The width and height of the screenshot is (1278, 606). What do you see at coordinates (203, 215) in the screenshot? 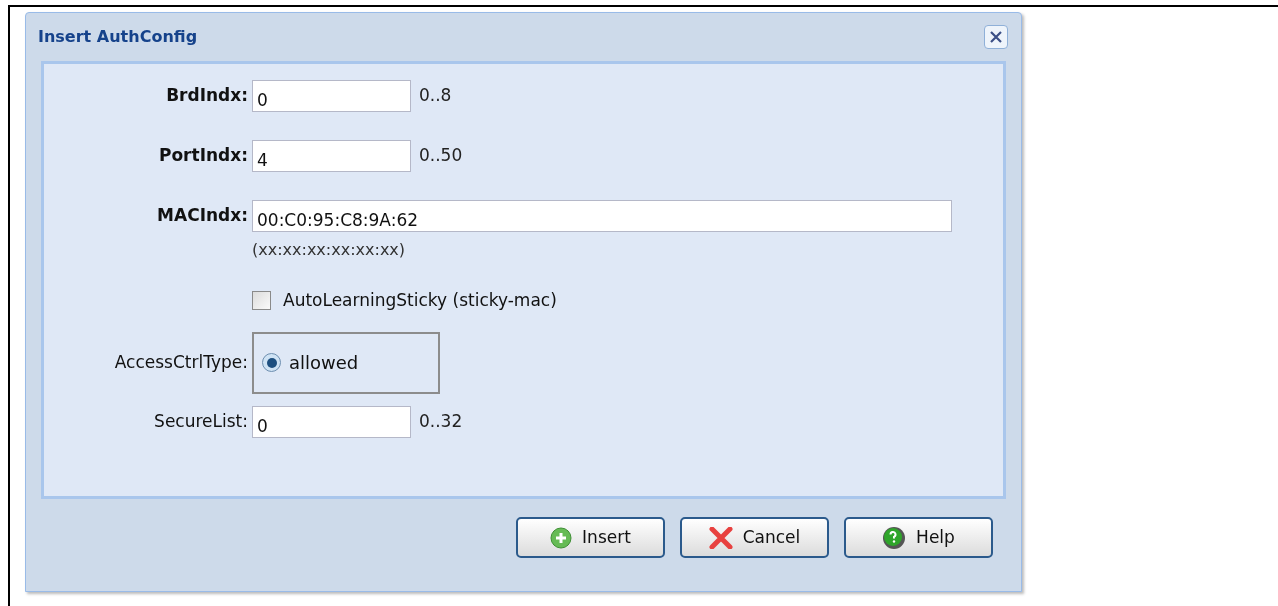
I see `field-label: MACIndx:` at bounding box center [203, 215].